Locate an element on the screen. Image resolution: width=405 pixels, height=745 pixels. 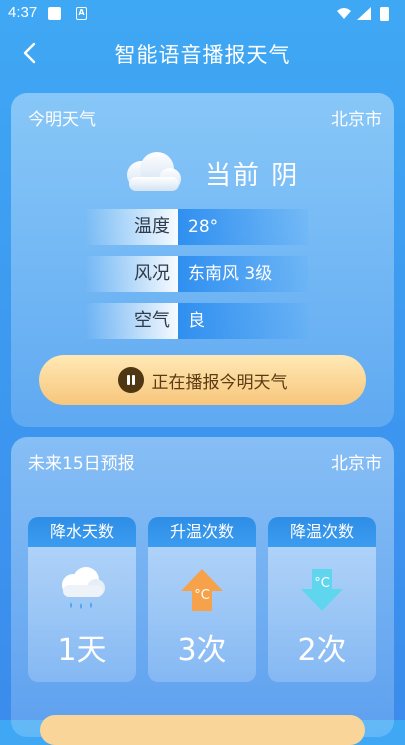
city-label: 北京市 is located at coordinates (356, 117).